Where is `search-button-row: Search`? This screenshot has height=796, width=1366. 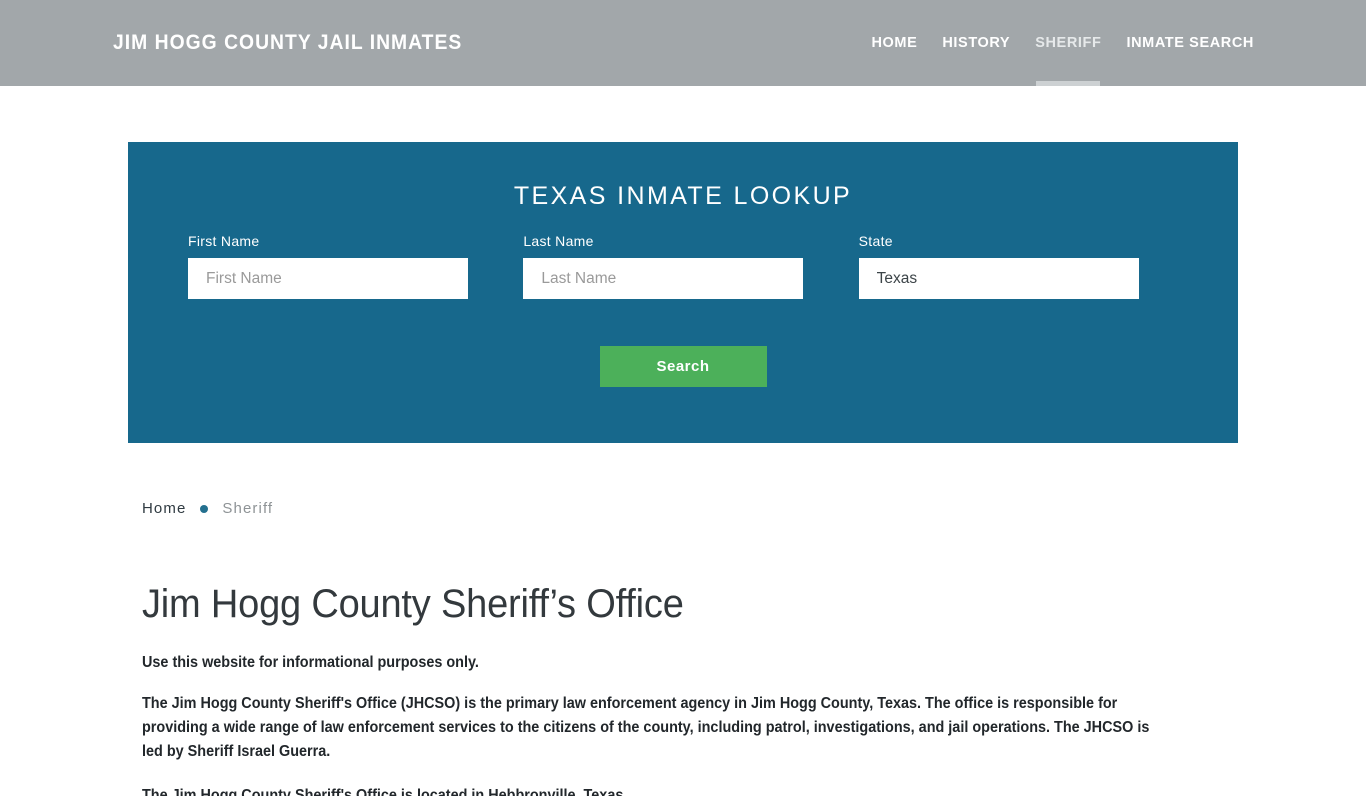
search-button-row: Search is located at coordinates (683, 366).